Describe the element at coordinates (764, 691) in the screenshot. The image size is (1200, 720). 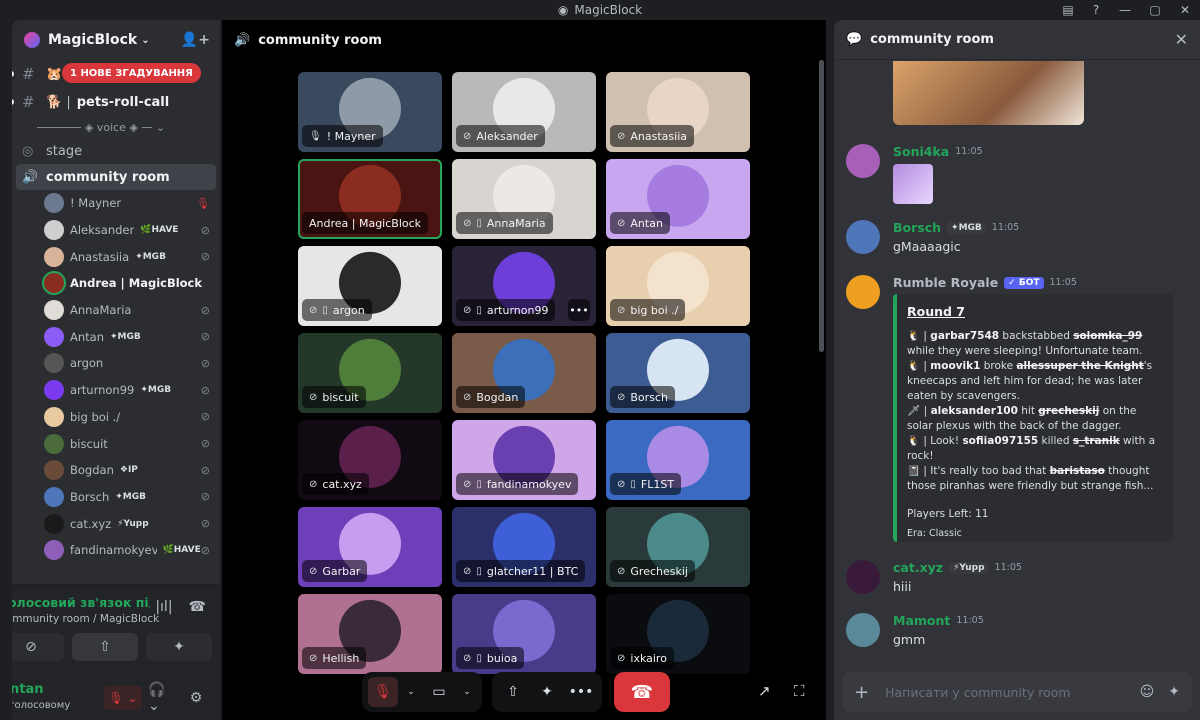
I see `popout-icon: ↗` at that location.